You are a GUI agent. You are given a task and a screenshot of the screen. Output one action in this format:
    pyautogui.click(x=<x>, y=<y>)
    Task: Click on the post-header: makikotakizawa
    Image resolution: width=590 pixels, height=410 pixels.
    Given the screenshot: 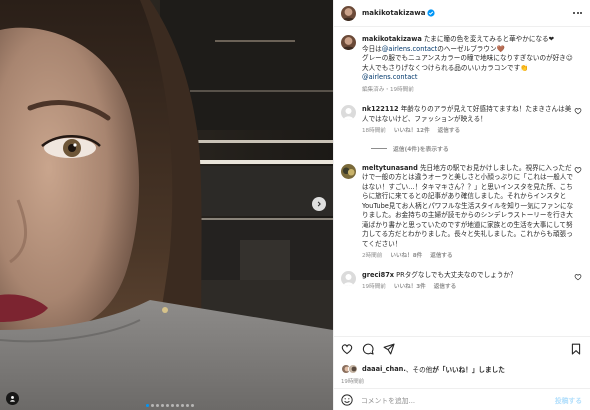 What is the action you would take?
    pyautogui.click(x=462, y=13)
    